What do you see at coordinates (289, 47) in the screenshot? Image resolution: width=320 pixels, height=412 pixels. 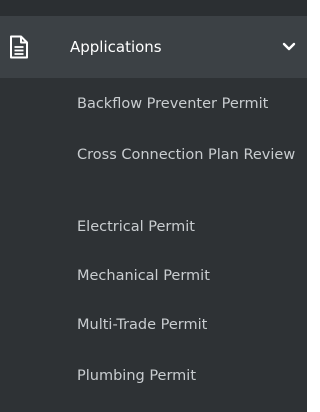 I see `chevron-down-icon` at bounding box center [289, 47].